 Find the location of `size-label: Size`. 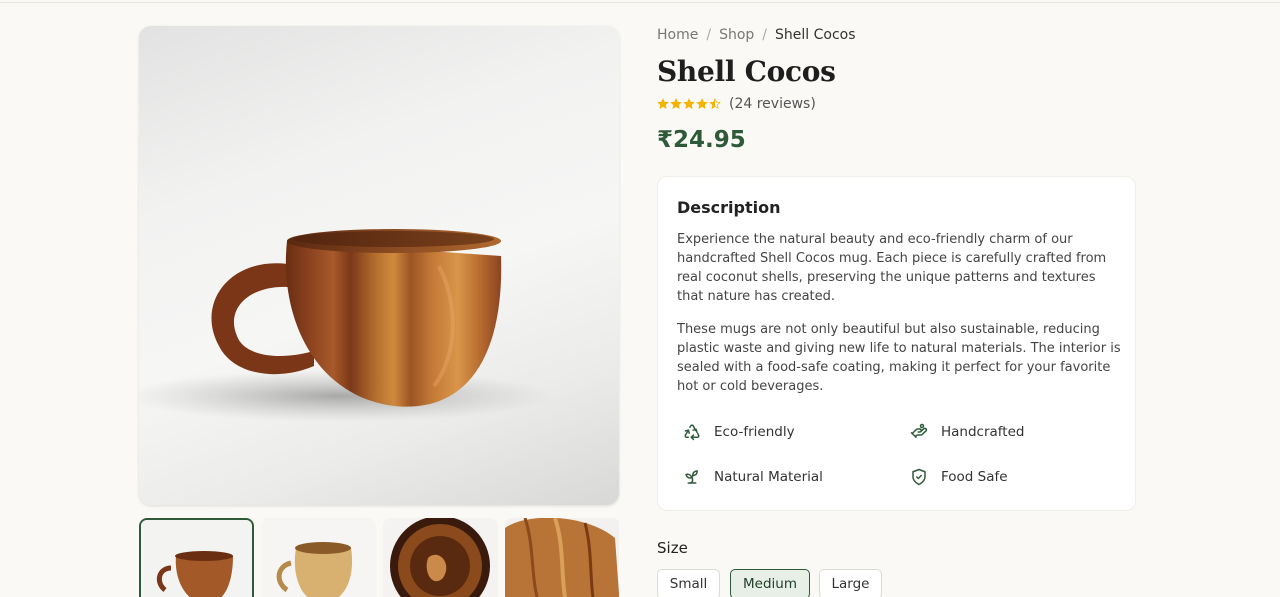

size-label: Size is located at coordinates (672, 548).